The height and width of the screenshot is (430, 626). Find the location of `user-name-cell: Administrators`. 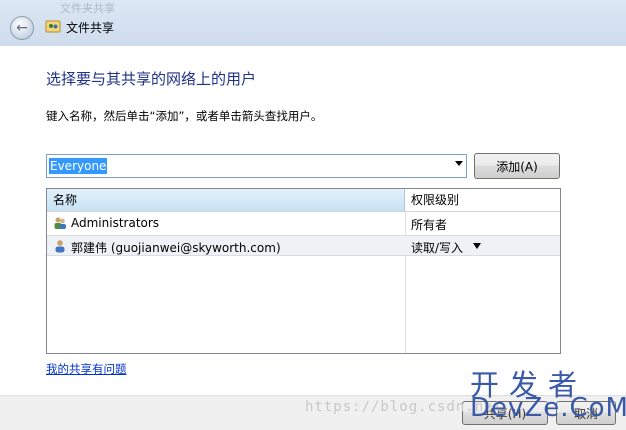

user-name-cell: Administrators is located at coordinates (115, 223).